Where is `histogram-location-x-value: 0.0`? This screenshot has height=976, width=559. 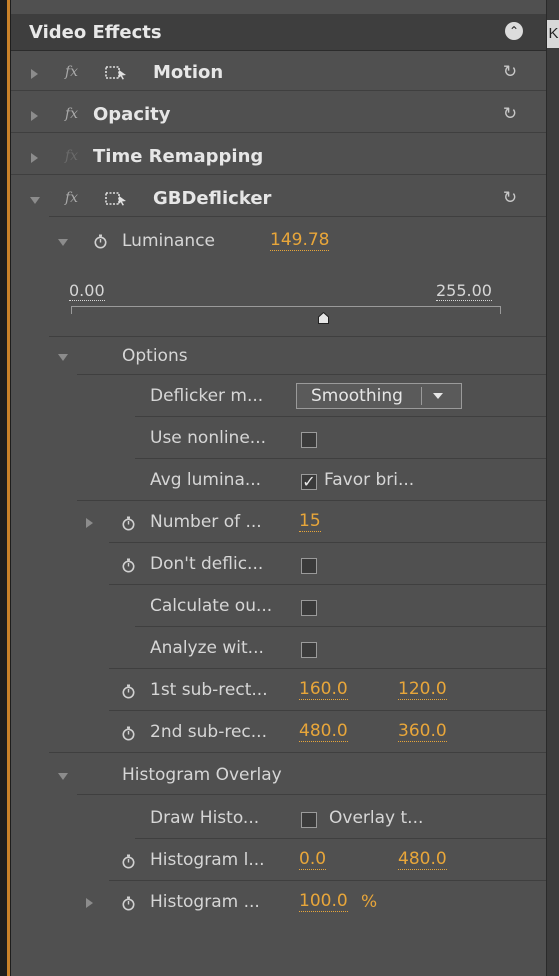
histogram-location-x-value: 0.0 is located at coordinates (313, 860).